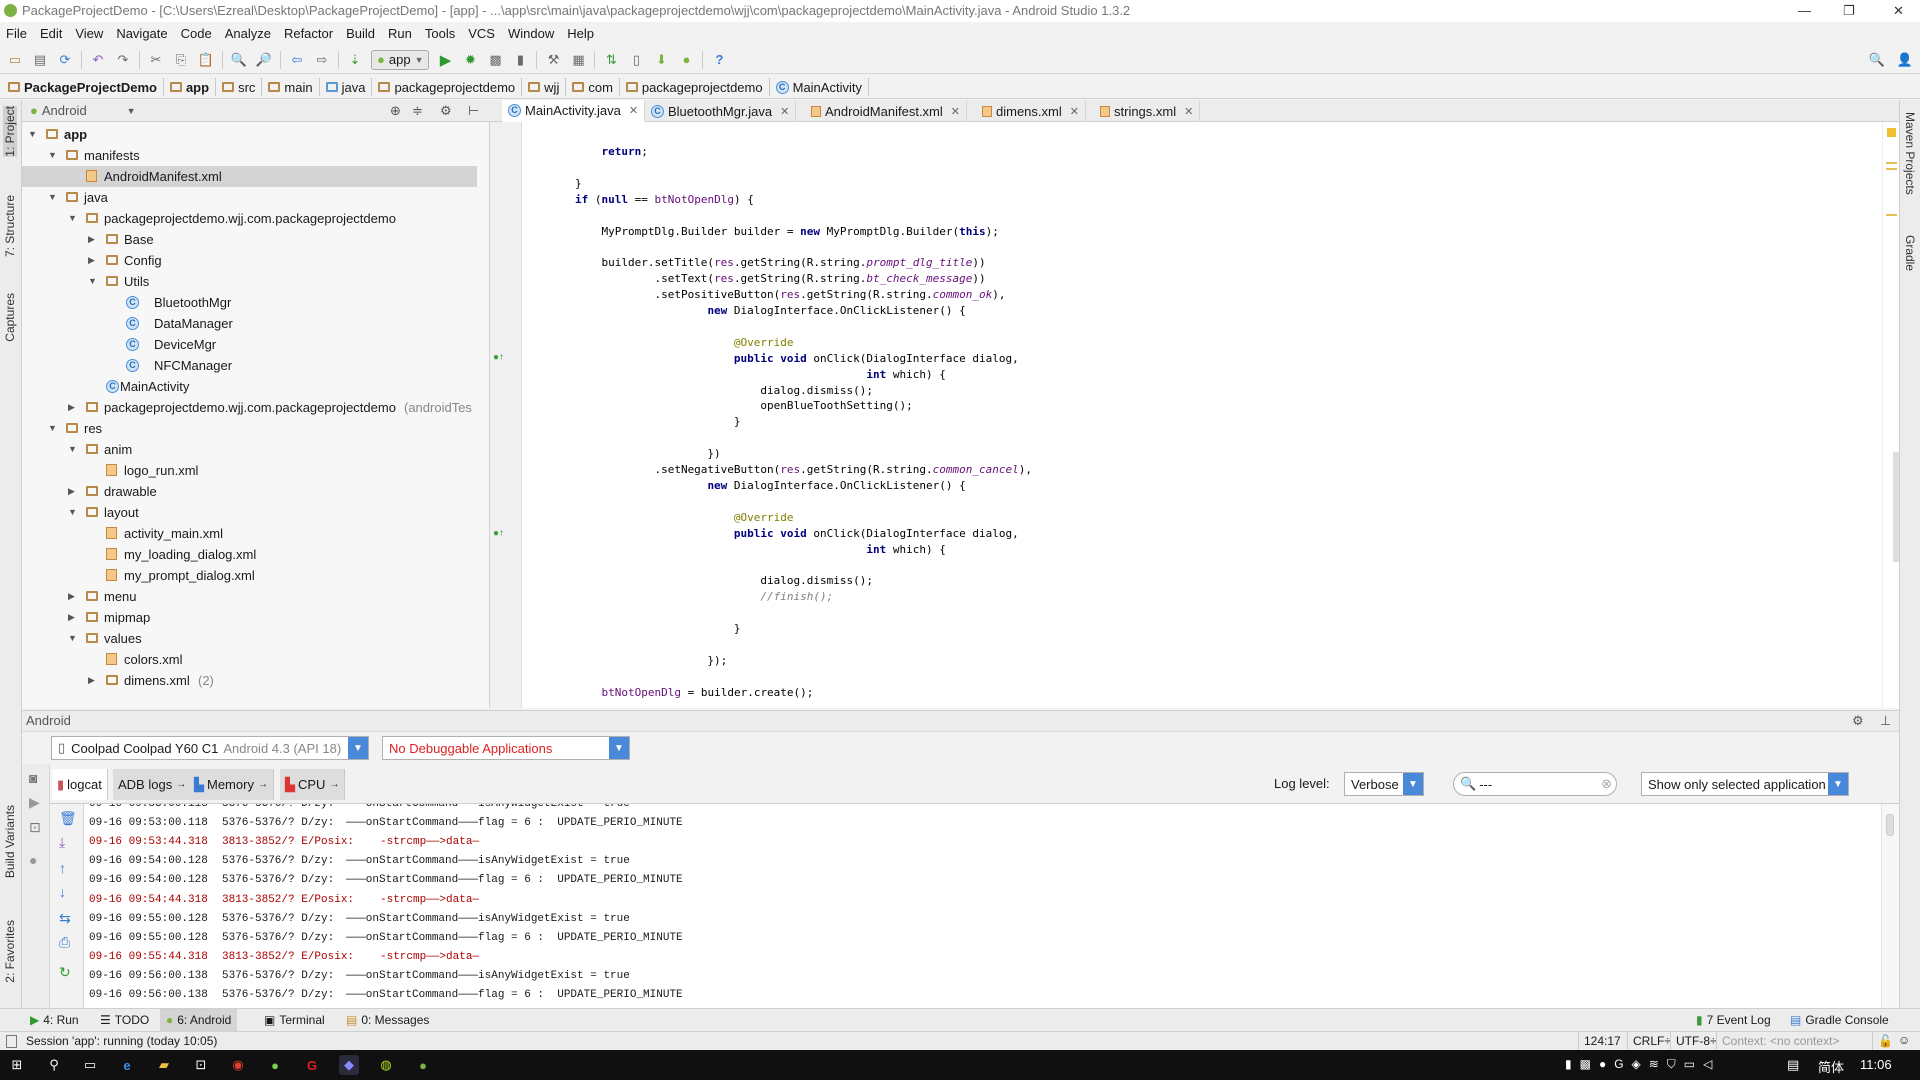 The height and width of the screenshot is (1080, 1920). Describe the element at coordinates (531, 33) in the screenshot. I see `menu-window: Window` at that location.